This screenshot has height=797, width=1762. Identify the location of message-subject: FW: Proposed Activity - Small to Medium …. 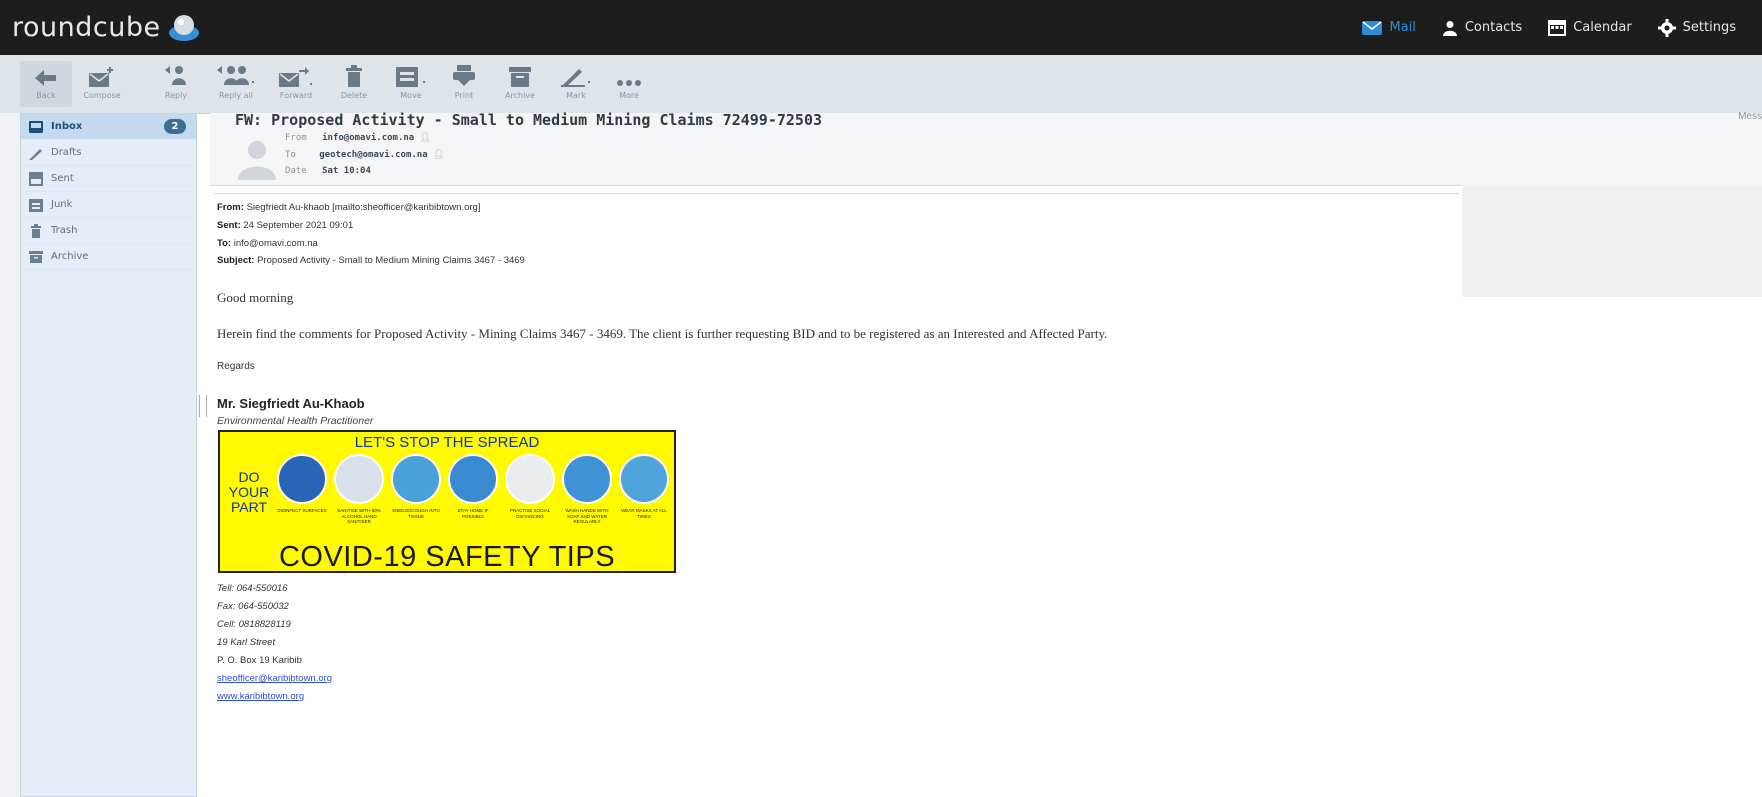
(528, 120).